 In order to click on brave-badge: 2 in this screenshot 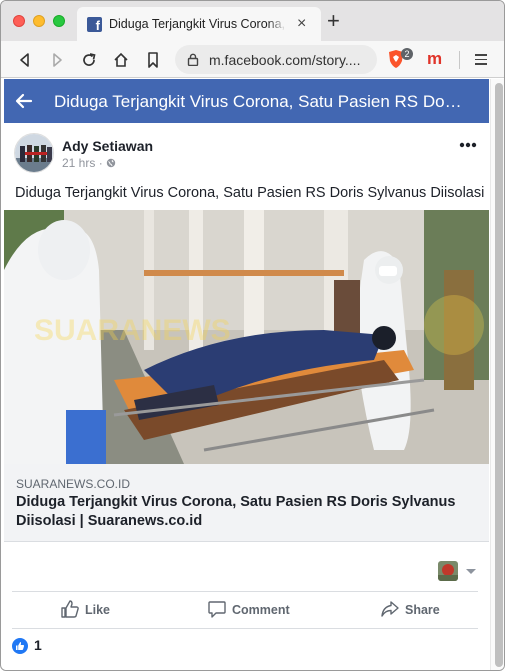, I will do `click(407, 54)`.